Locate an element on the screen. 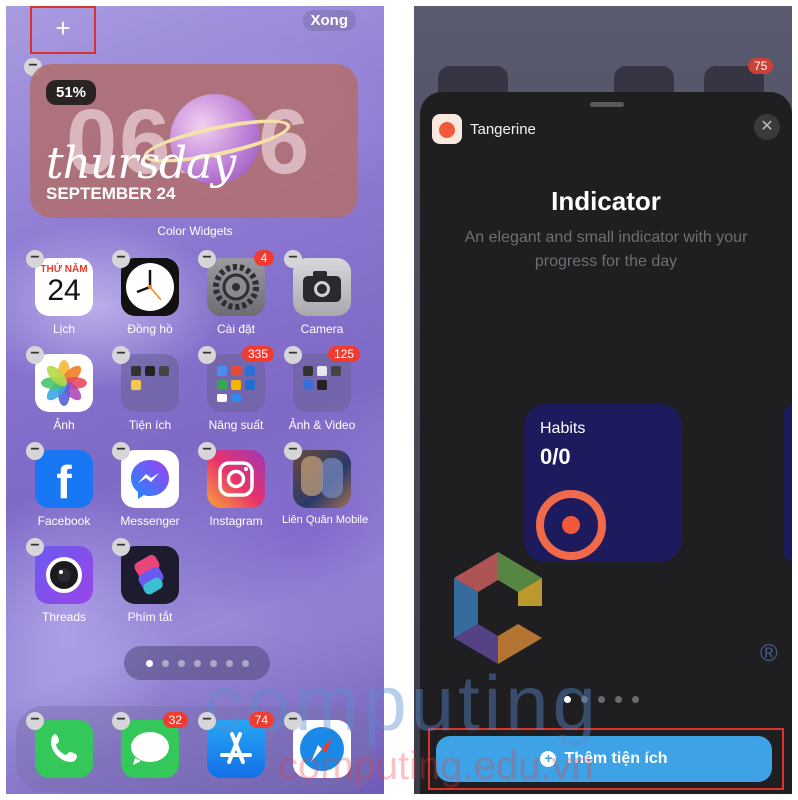  folder-photo-video: − 125 Ảnh & Video is located at coordinates (322, 389).